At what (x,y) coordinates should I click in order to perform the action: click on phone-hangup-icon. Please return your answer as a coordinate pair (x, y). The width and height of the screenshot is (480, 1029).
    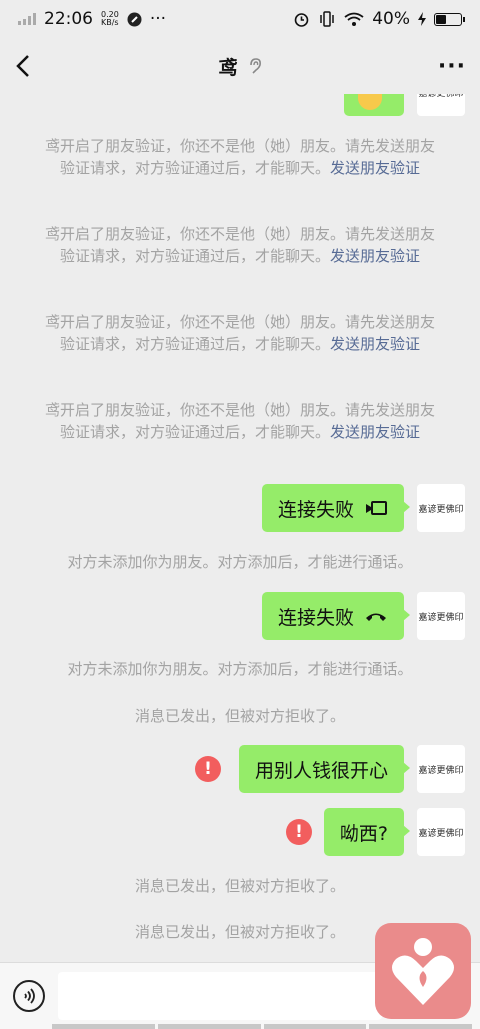
    Looking at the image, I should click on (376, 617).